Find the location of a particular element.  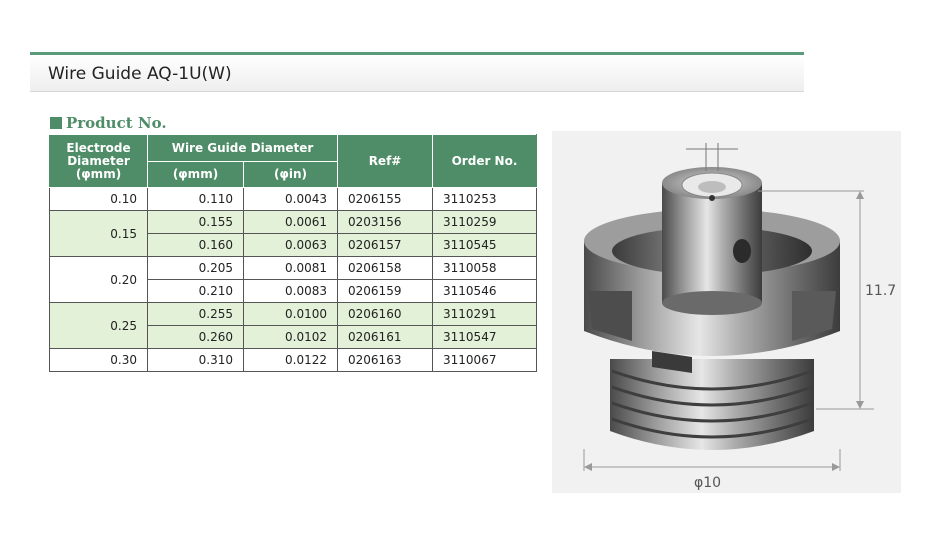

order-cell: 3110547 is located at coordinates (485, 337).